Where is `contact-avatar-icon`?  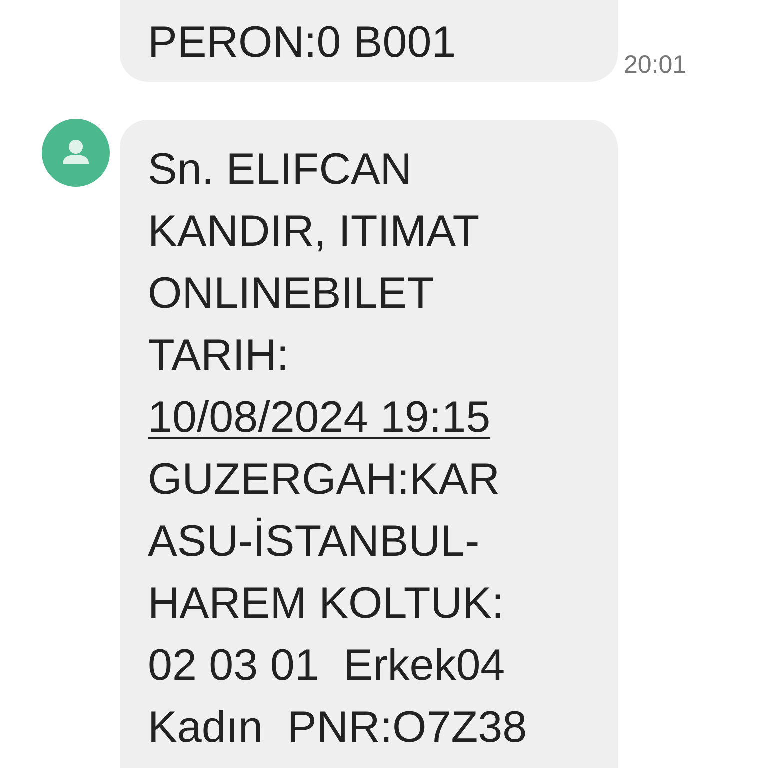 contact-avatar-icon is located at coordinates (76, 153).